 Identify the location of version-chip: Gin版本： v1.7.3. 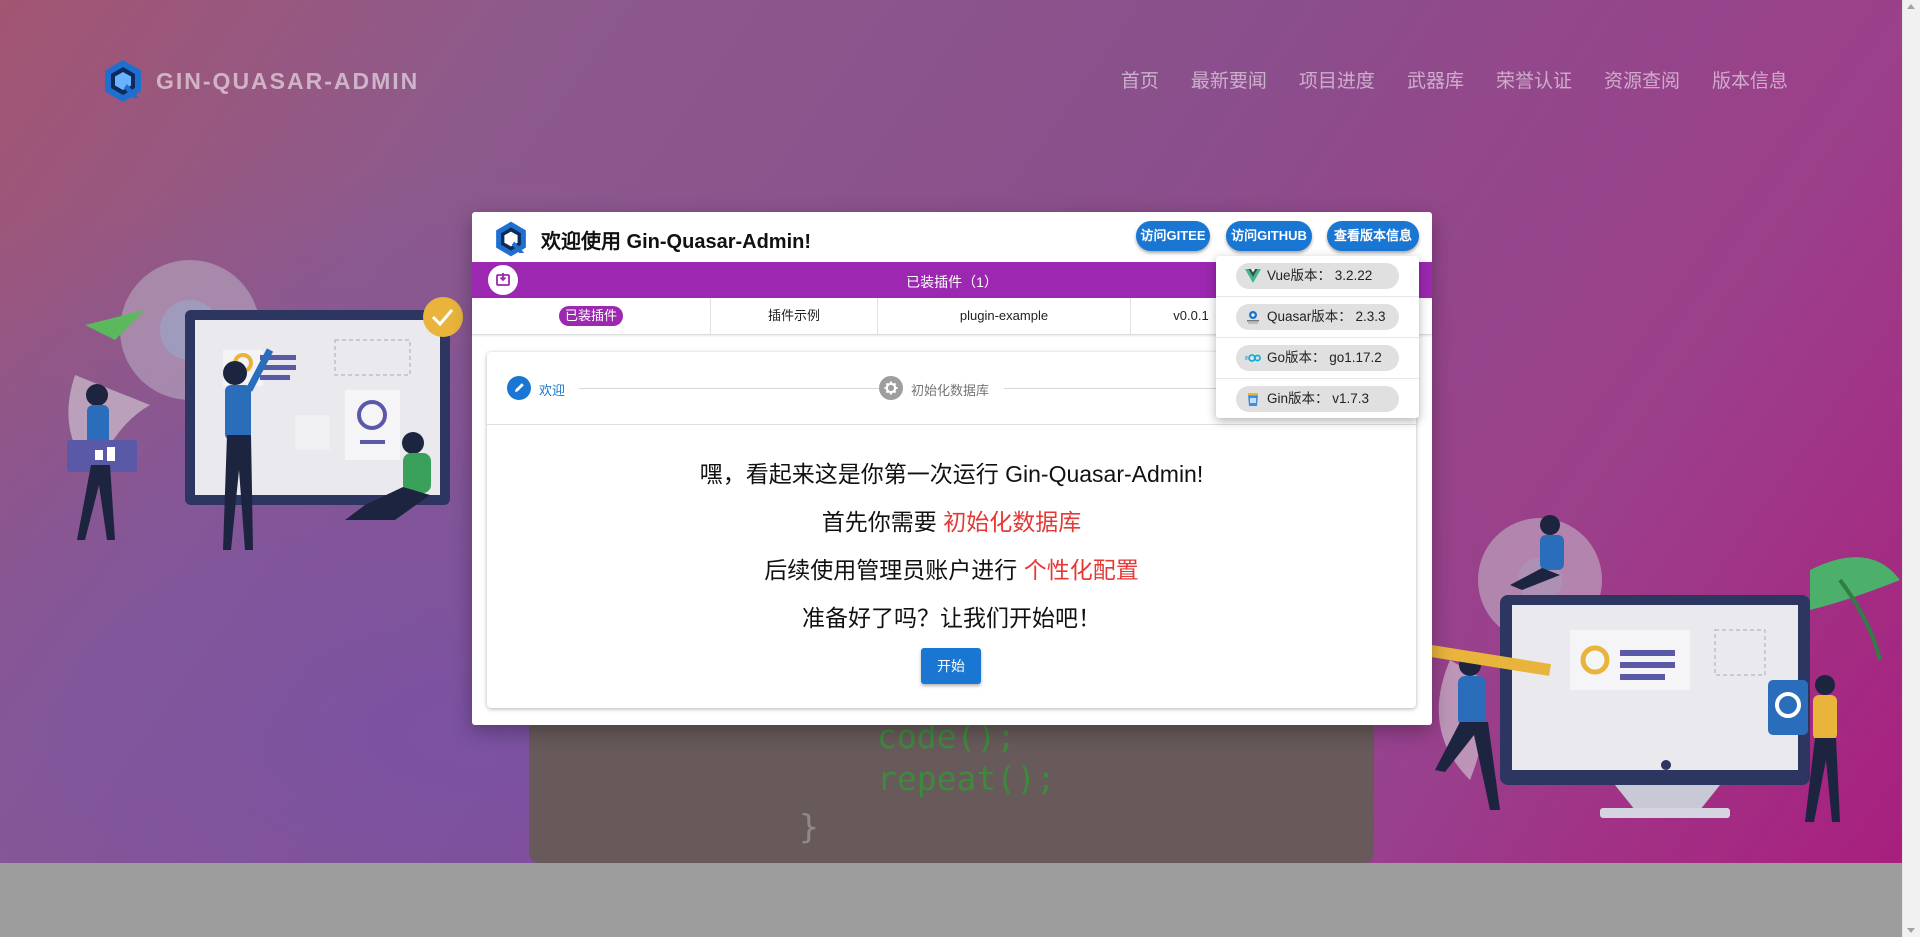
(1317, 399).